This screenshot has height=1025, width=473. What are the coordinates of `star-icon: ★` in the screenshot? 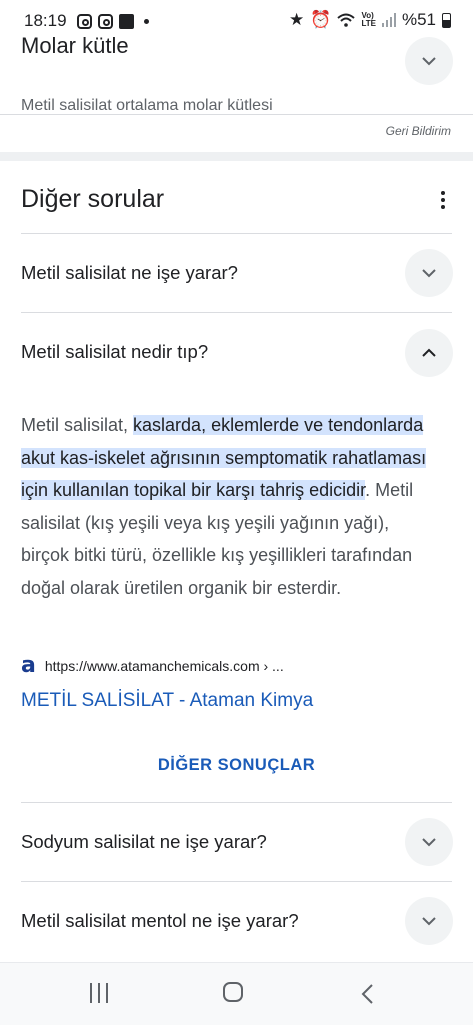 It's located at (297, 19).